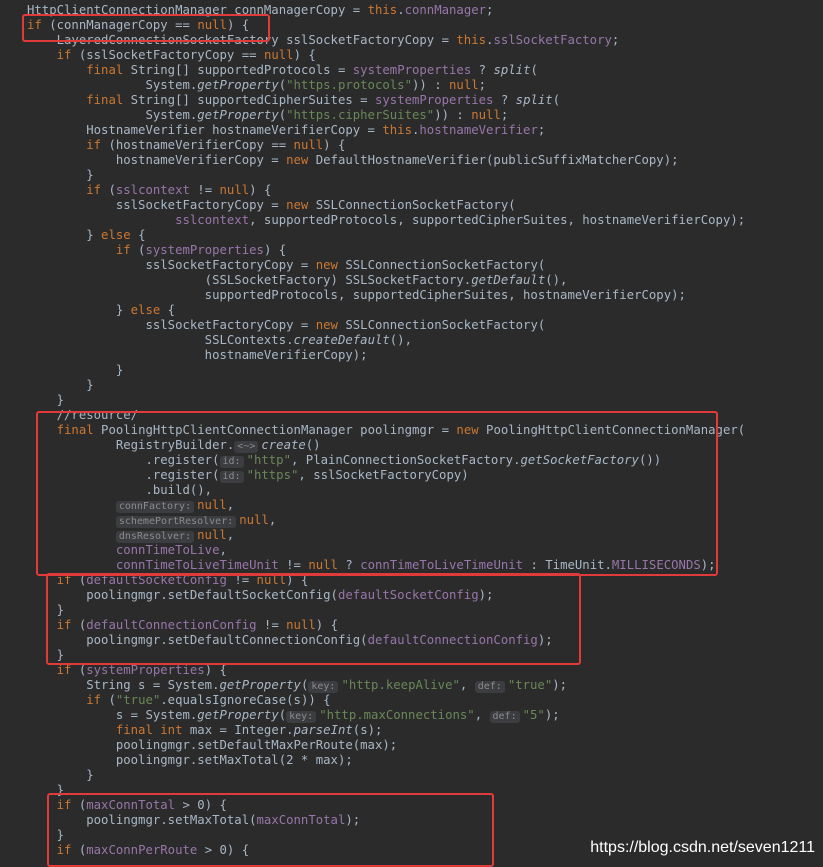 The image size is (823, 867). What do you see at coordinates (160, 340) in the screenshot?
I see `code-token: SSLContexts.` at bounding box center [160, 340].